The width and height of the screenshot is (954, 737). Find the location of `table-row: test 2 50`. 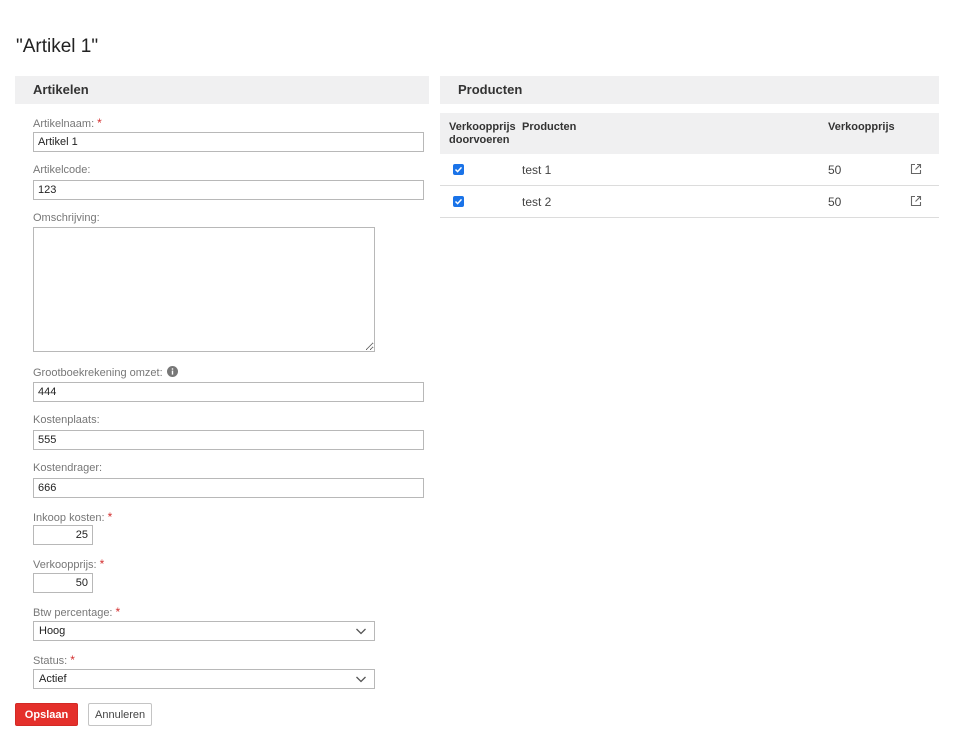

table-row: test 2 50 is located at coordinates (689, 202).